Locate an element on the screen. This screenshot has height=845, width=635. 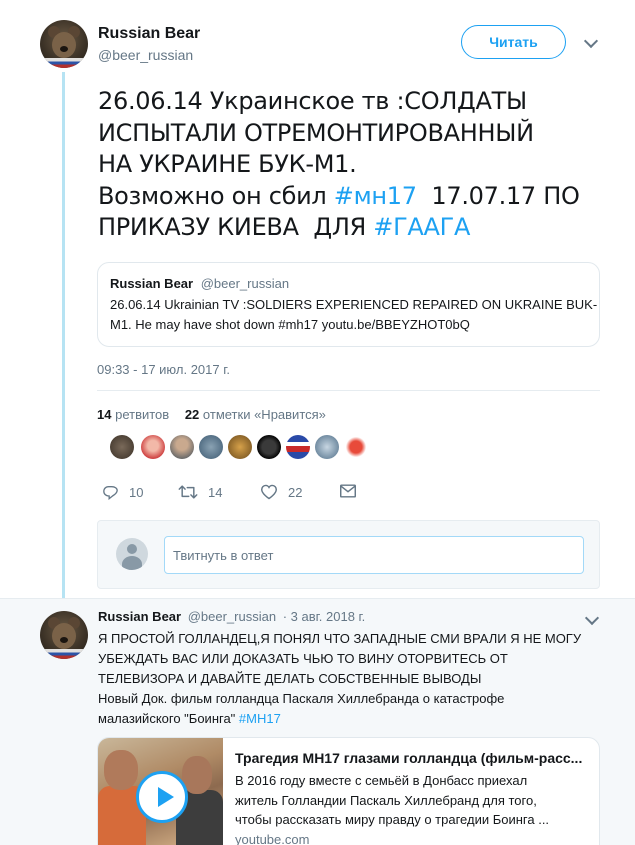
retweet-icon is located at coordinates (188, 492).